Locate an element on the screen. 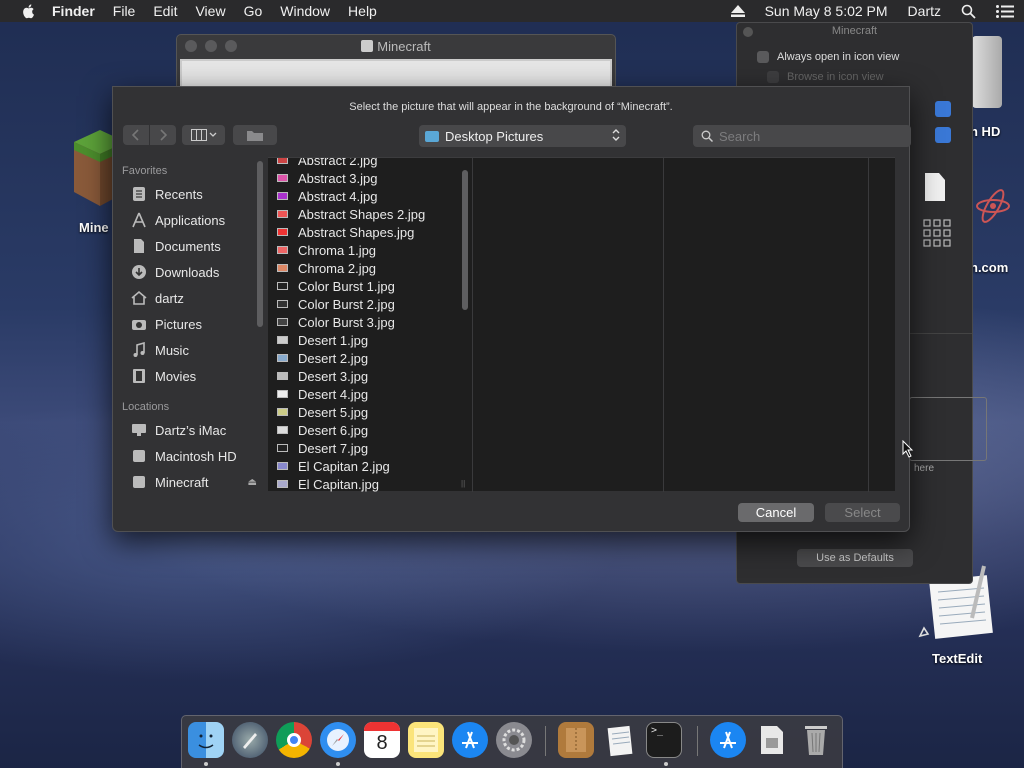 The image size is (1024, 768). browse-checkbox: Browse in icon view is located at coordinates (825, 77).